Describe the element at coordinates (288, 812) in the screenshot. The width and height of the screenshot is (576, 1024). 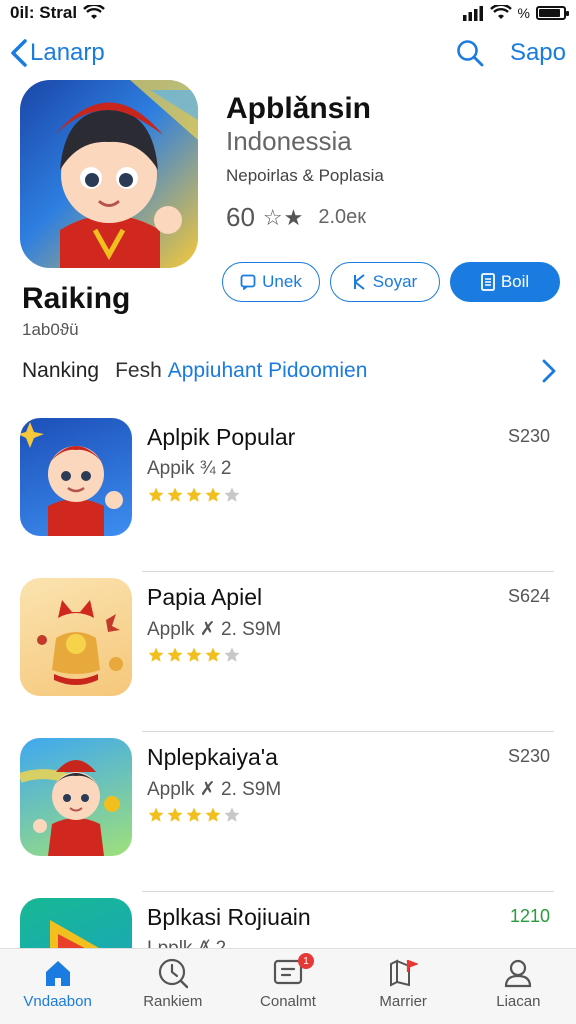
I see `list-item: Nplepkaiya'a Applk ✗ 2. S9M S230` at that location.